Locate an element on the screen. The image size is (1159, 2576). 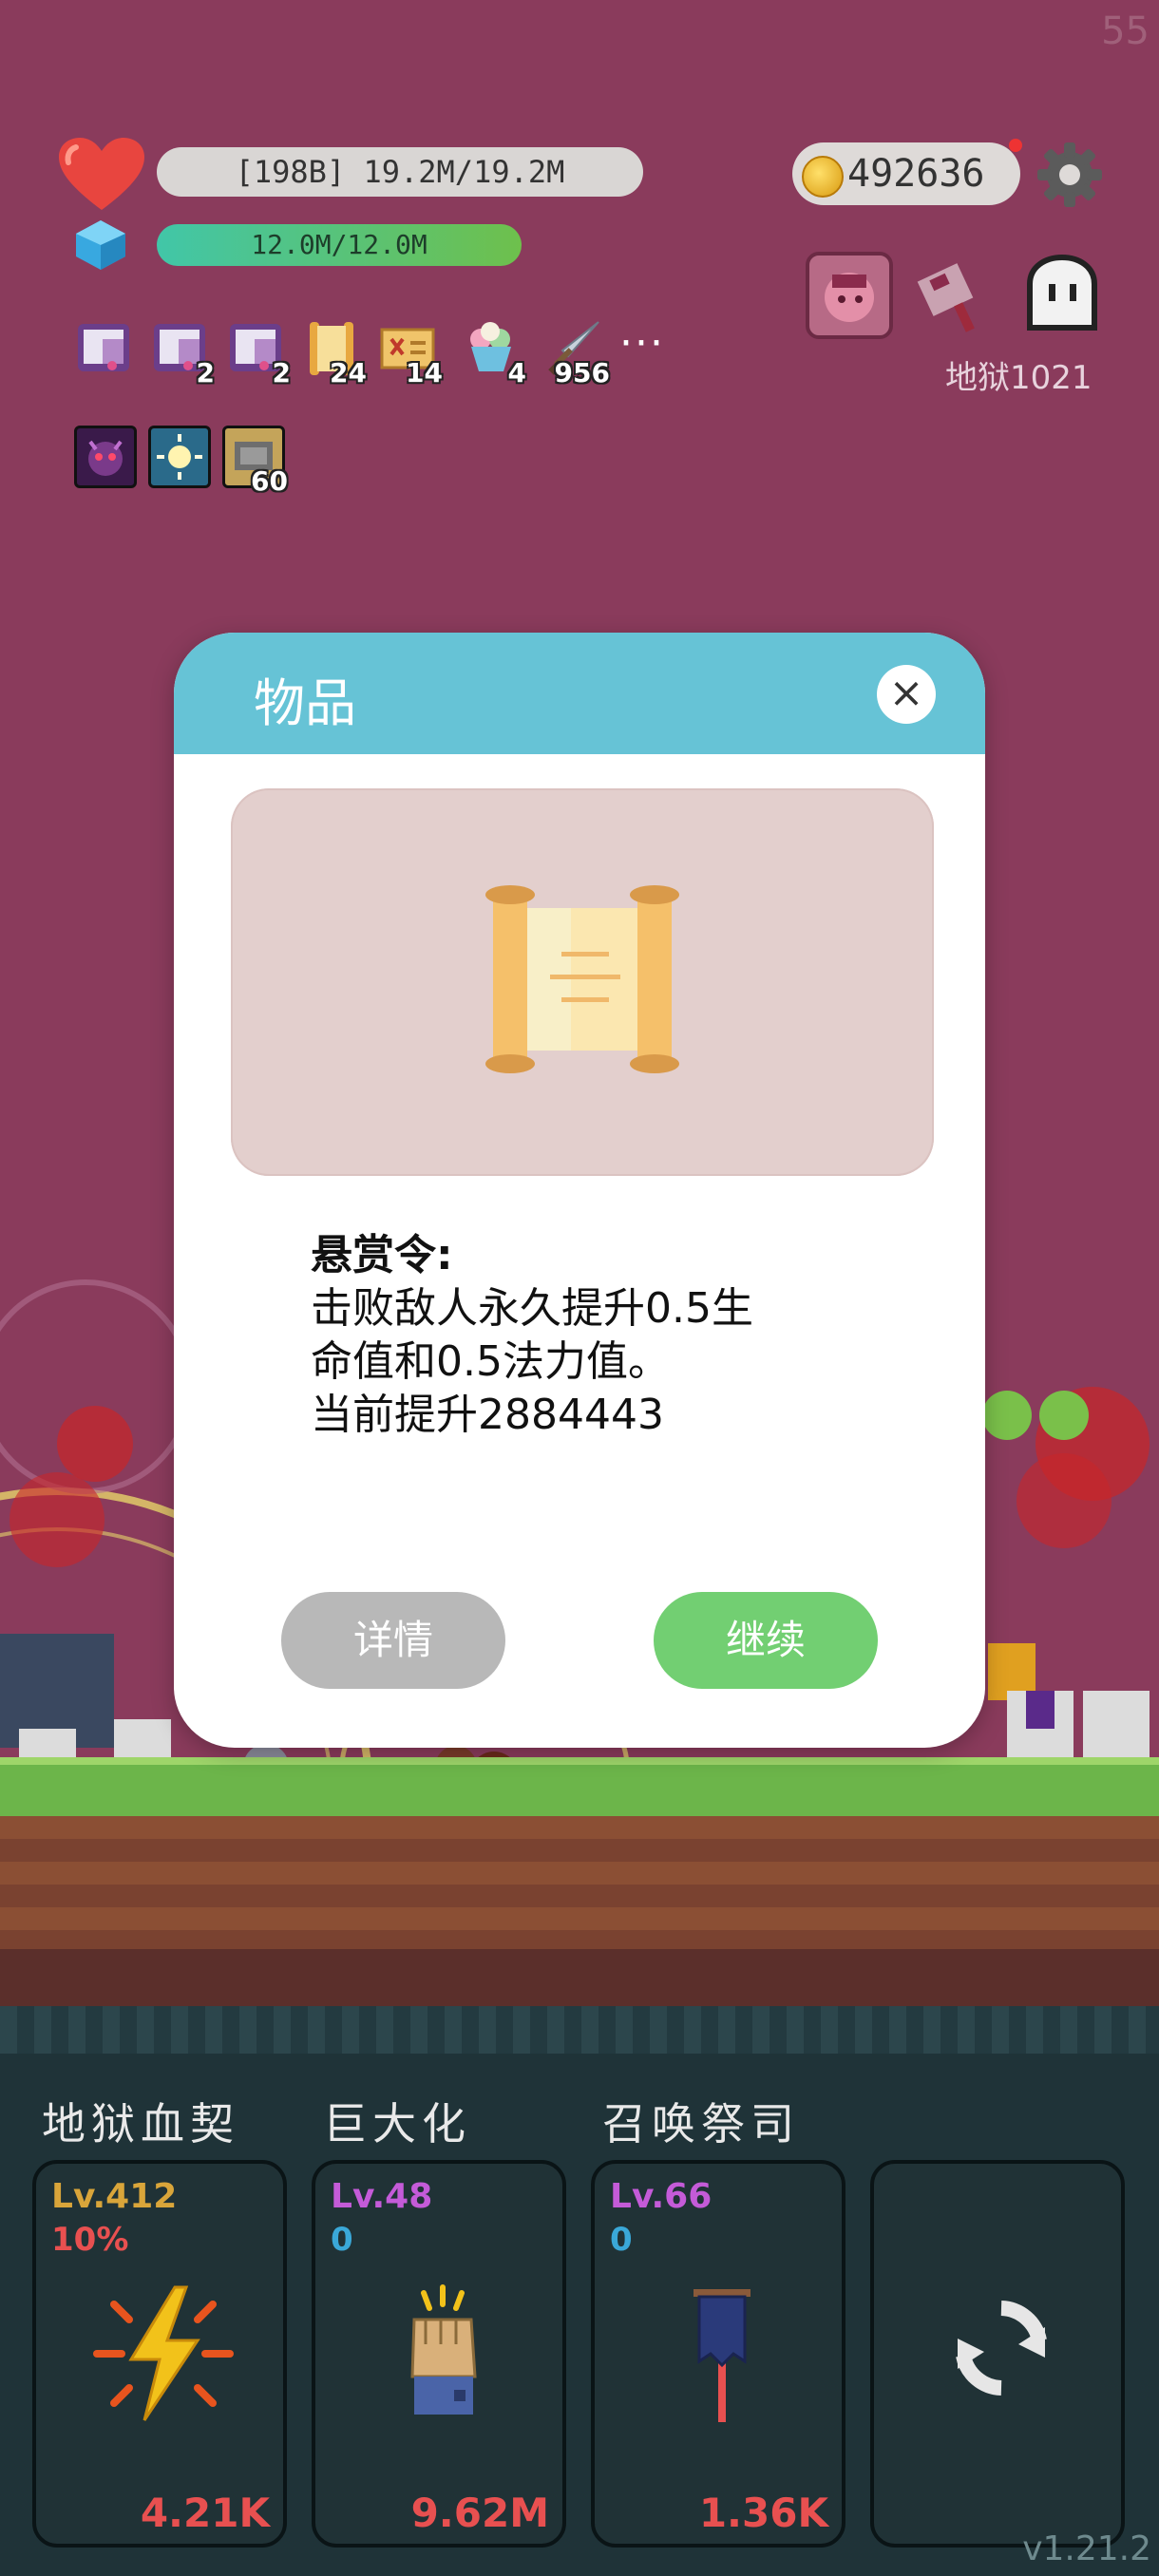
item-preview is located at coordinates (582, 982).